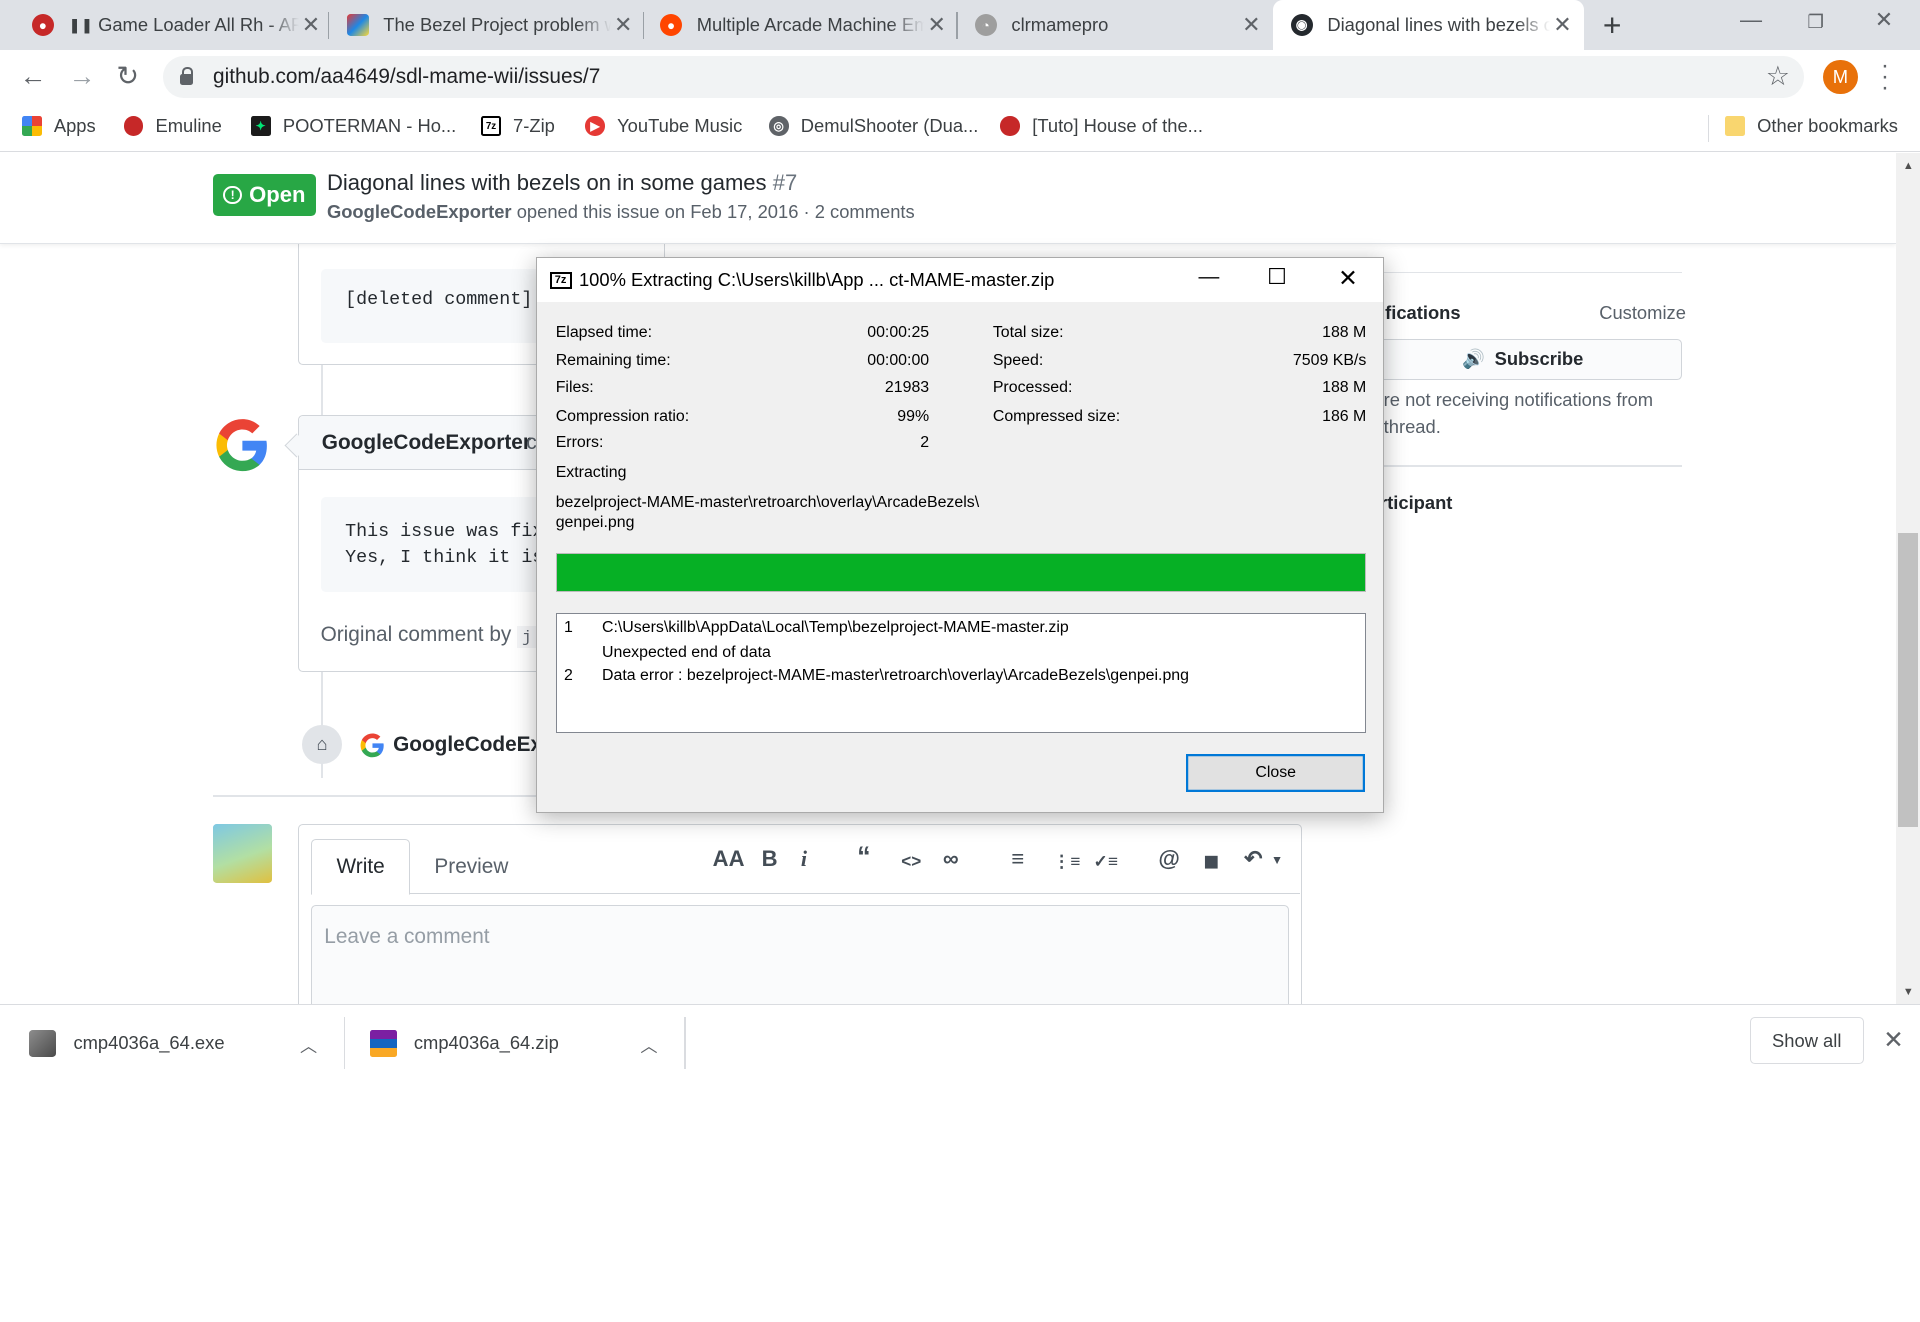 The height and width of the screenshot is (1322, 1920). I want to click on numbered-list-icon: ⋮≡, so click(1066, 861).